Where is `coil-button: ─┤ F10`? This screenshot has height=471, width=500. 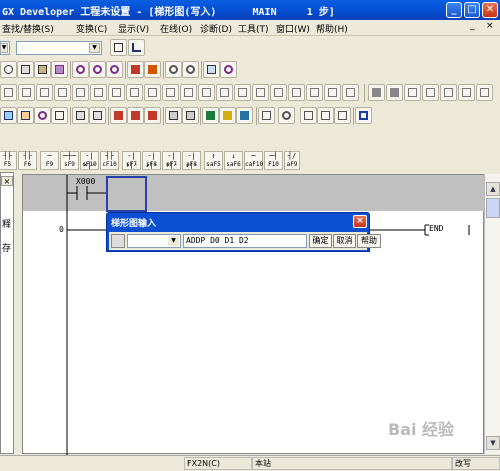
coil-button: ─┤ F10 is located at coordinates (273, 160).